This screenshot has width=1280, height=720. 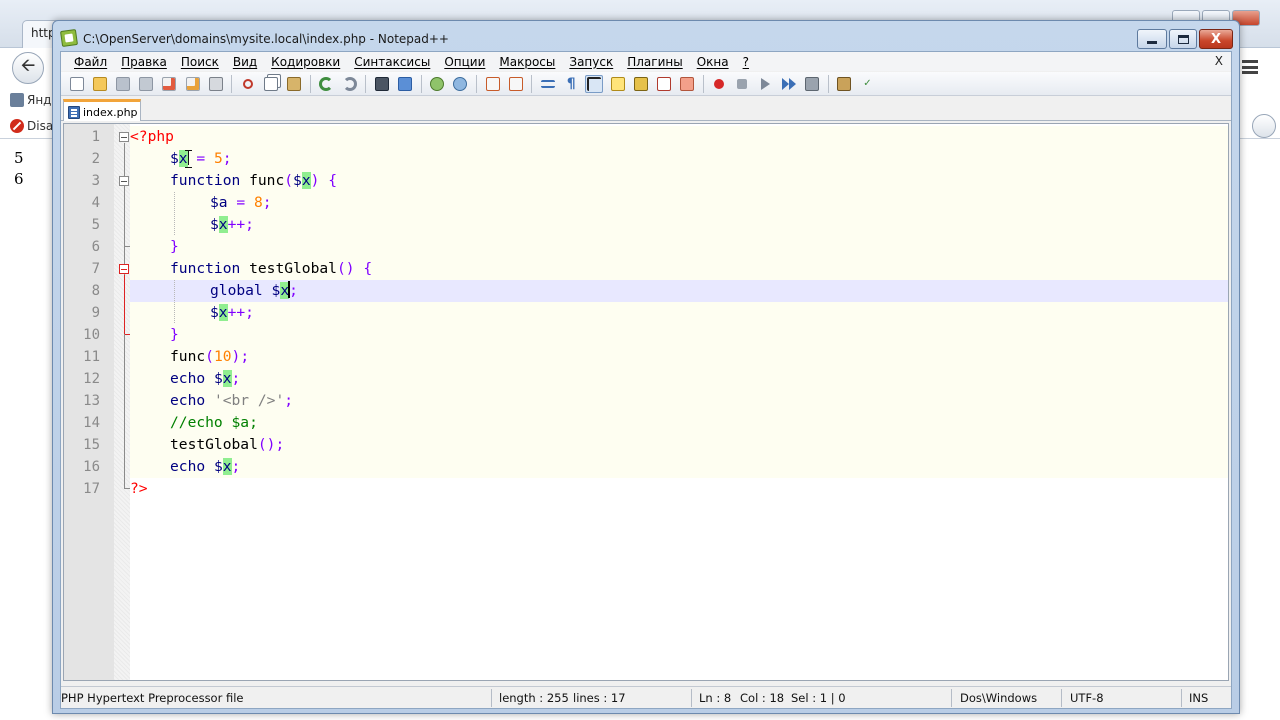 I want to click on code-line-16: echo $x;, so click(x=679, y=467).